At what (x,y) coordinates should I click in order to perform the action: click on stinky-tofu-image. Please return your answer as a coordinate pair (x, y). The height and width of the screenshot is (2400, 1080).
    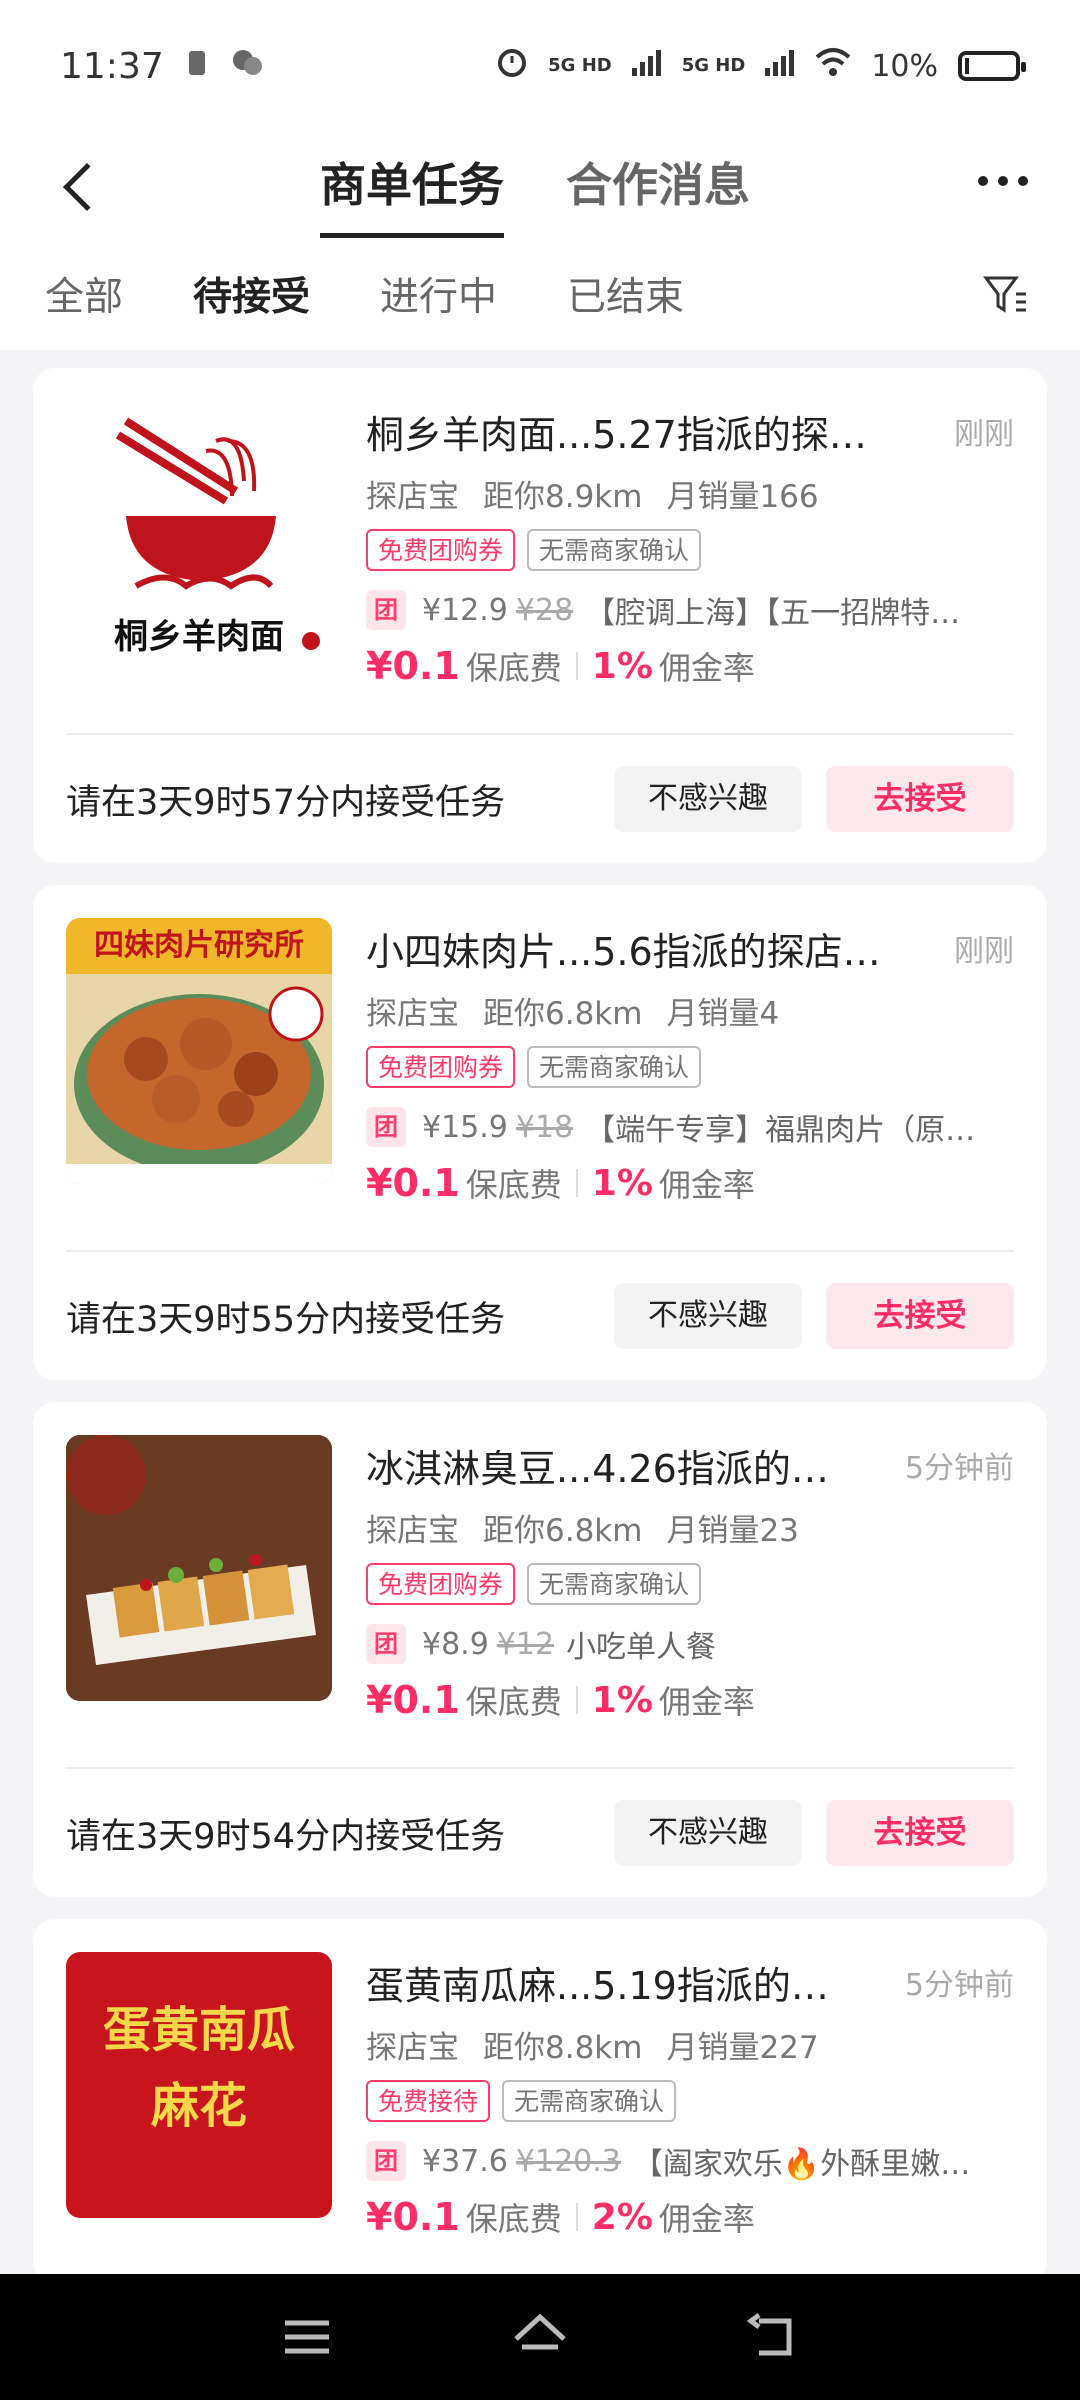
    Looking at the image, I should click on (199, 1568).